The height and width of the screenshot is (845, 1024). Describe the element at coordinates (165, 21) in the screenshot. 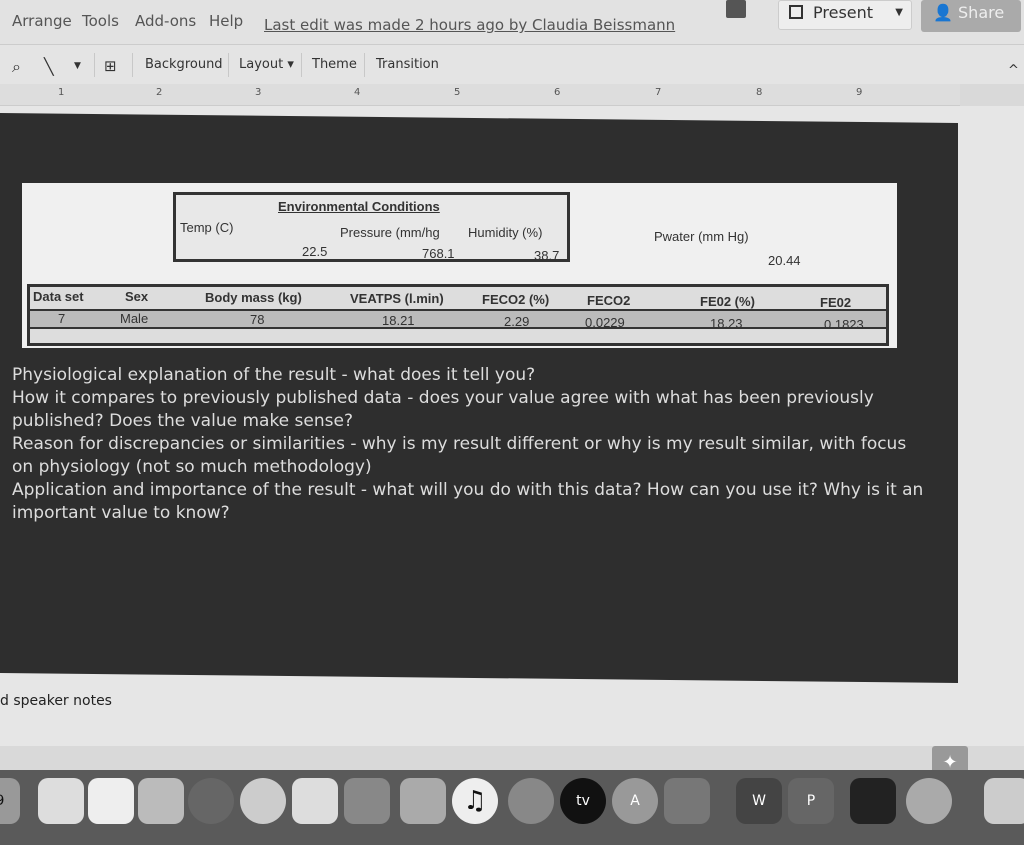

I see `menu-addons: Add-ons` at that location.